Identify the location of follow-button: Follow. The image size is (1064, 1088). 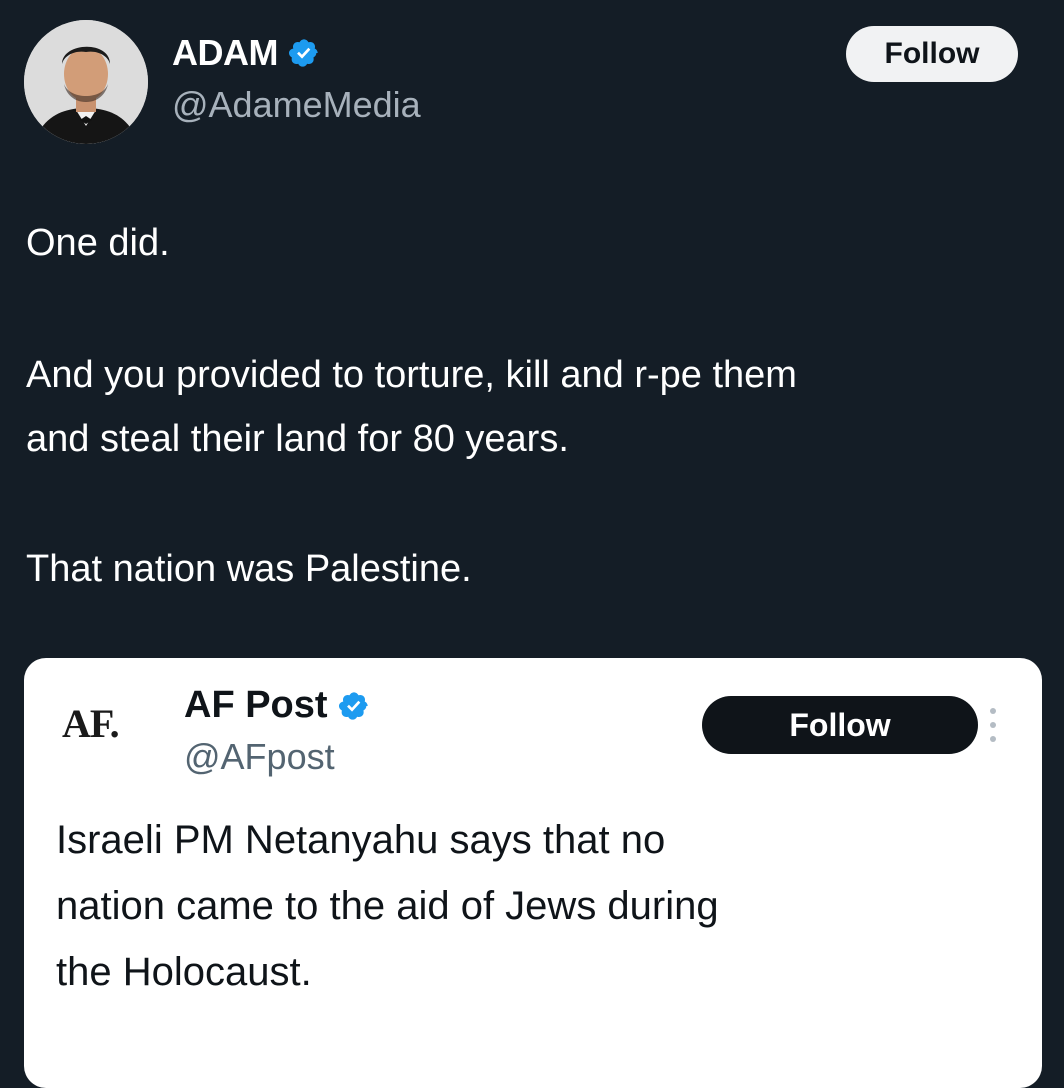
(932, 54).